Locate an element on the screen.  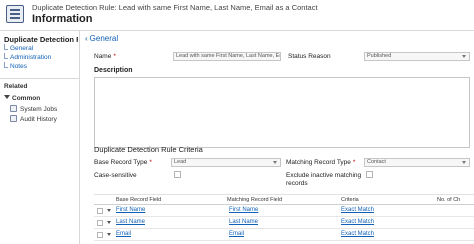
column-header-matching-field: Matching Record Field is located at coordinates (254, 200).